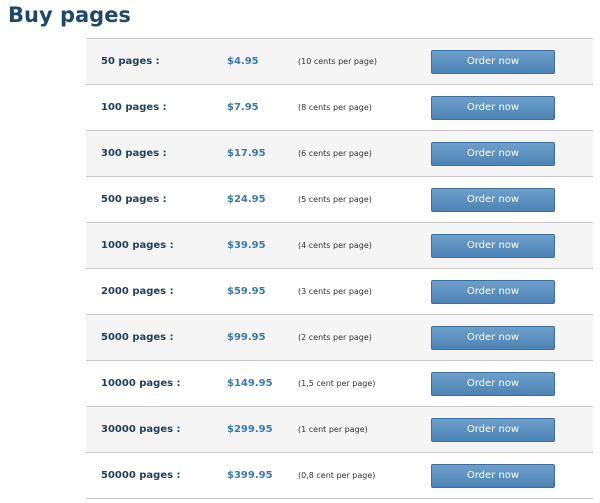  I want to click on pages-quantity-label: 1000 pages :, so click(137, 245).